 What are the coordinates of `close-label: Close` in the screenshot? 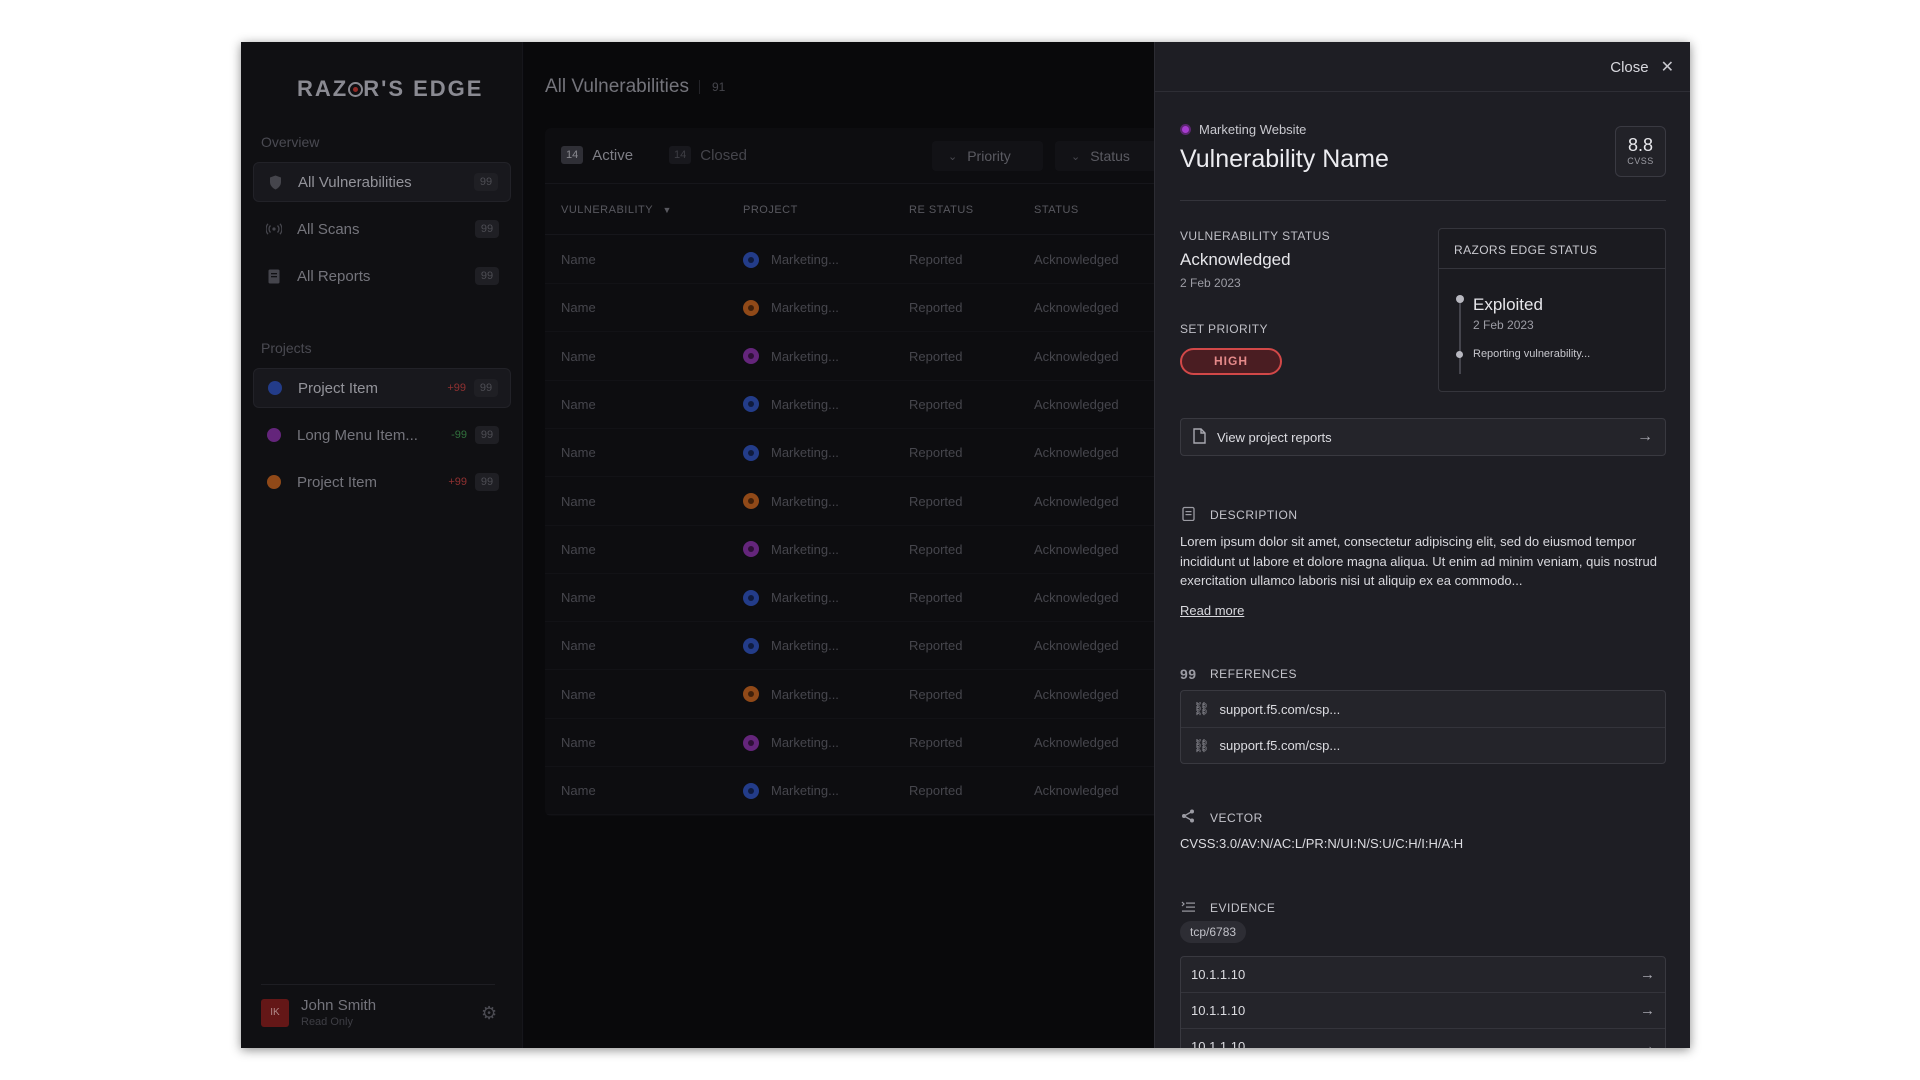 It's located at (1629, 67).